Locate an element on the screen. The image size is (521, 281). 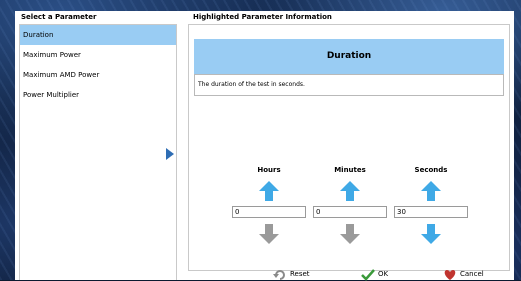
parameter-info-heading: Highlighted Parameter Information is located at coordinates (262, 17).